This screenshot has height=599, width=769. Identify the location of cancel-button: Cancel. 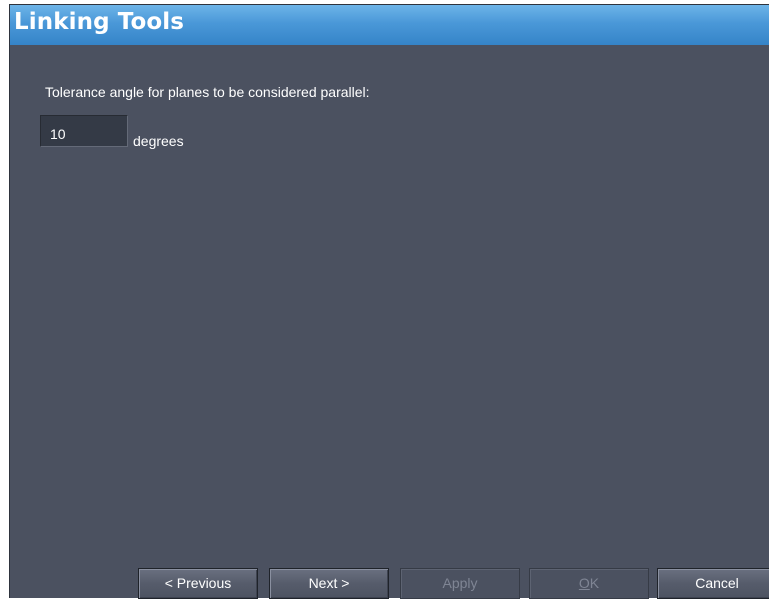
(713, 583).